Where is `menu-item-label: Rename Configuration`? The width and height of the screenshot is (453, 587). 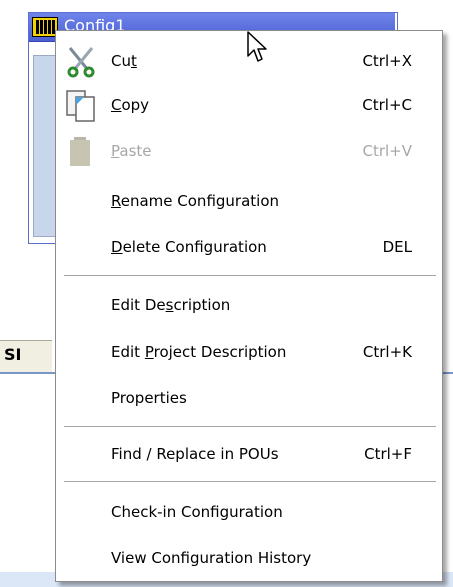
menu-item-label: Rename Configuration is located at coordinates (195, 201).